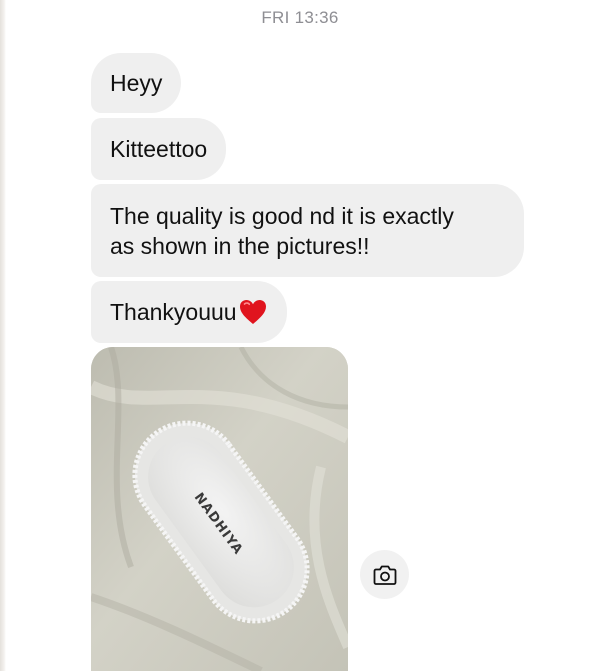 The width and height of the screenshot is (600, 671). Describe the element at coordinates (173, 312) in the screenshot. I see `message-text: Thankyouuu` at that location.